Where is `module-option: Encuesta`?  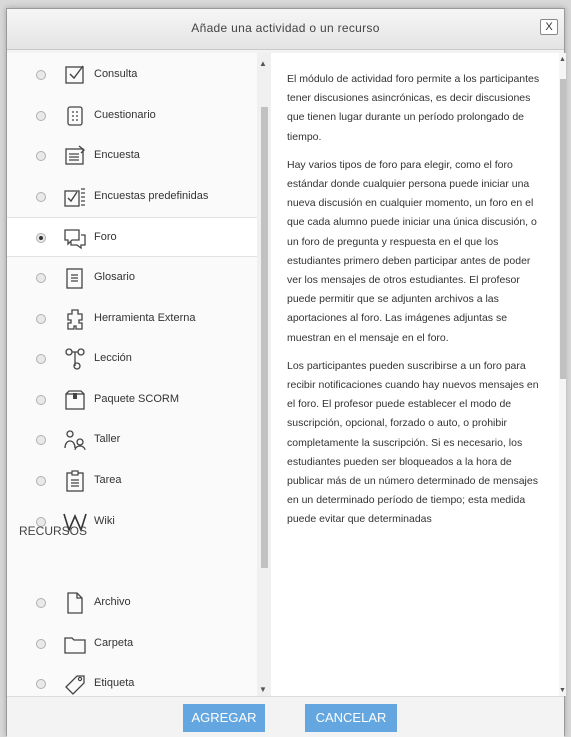
module-option: Encuesta is located at coordinates (132, 156).